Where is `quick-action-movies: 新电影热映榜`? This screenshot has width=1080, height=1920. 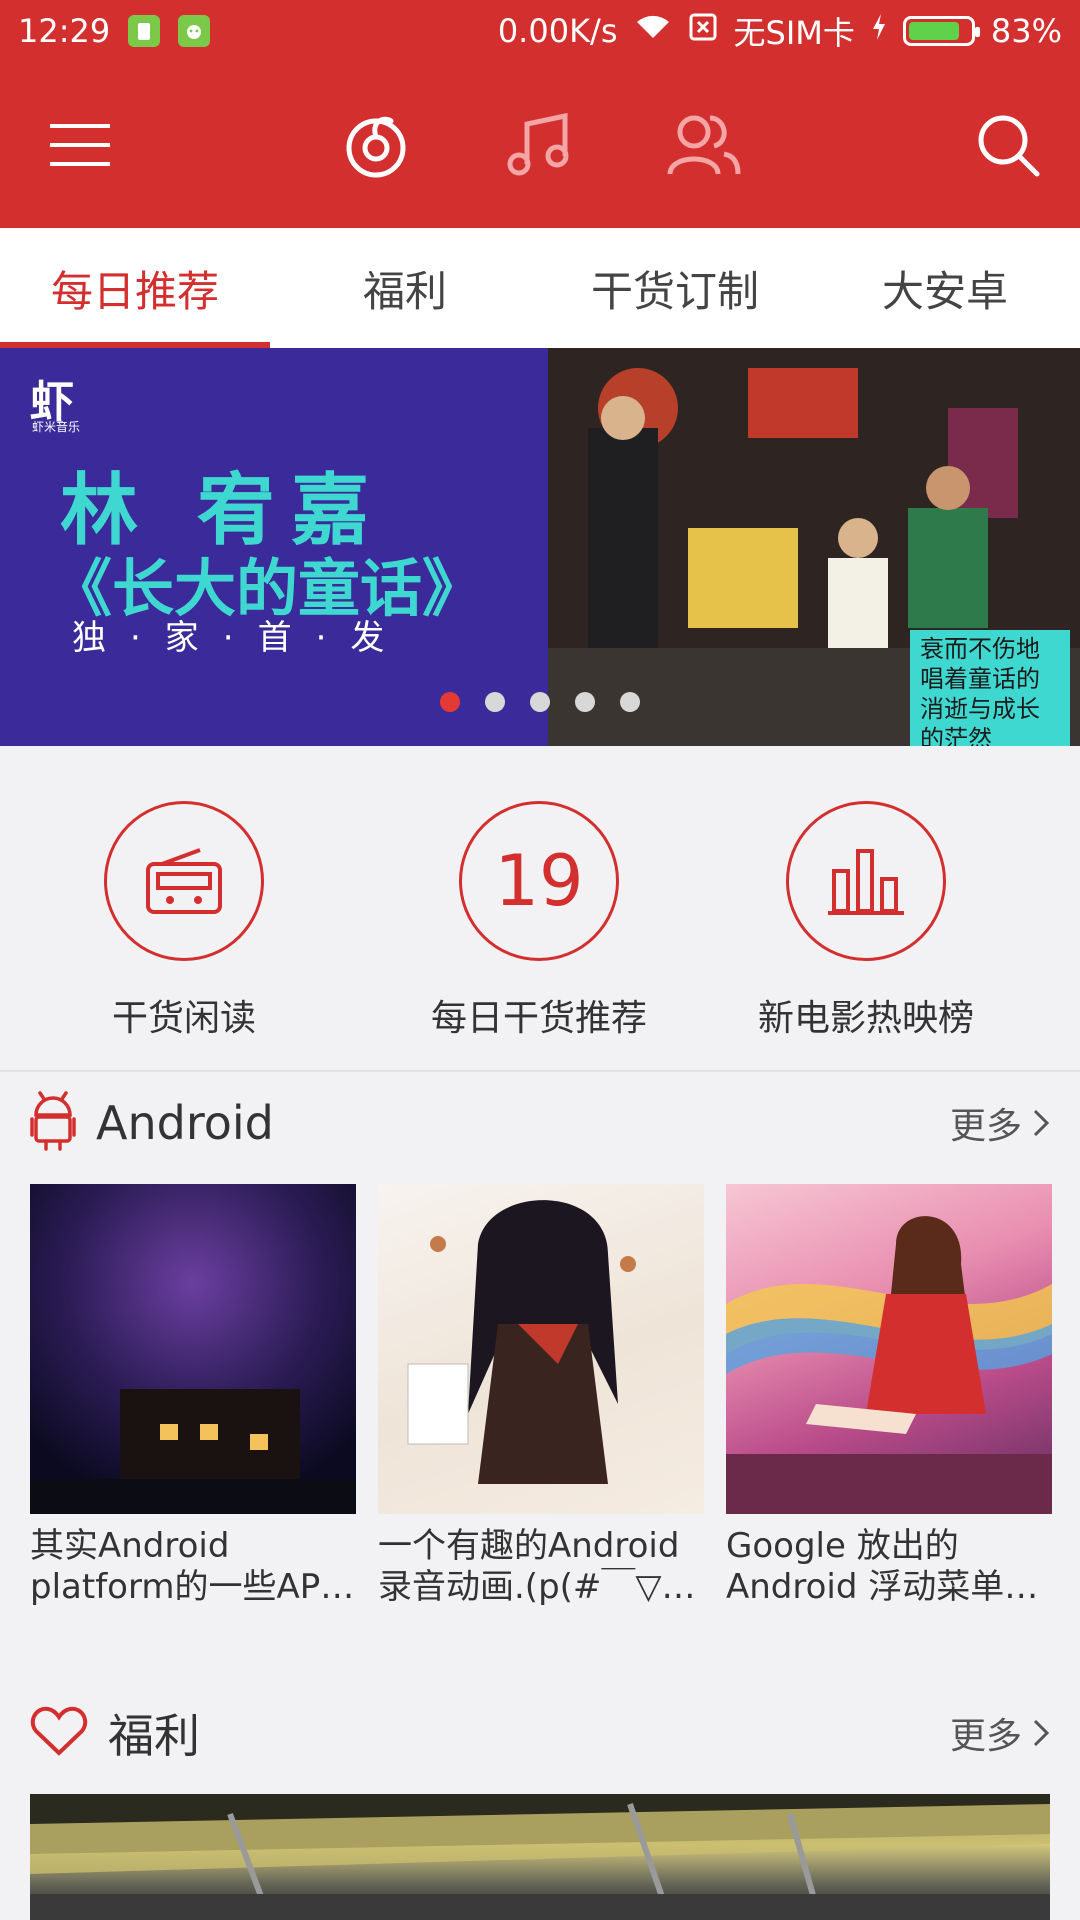
quick-action-movies: 新电影热映榜 is located at coordinates (866, 921).